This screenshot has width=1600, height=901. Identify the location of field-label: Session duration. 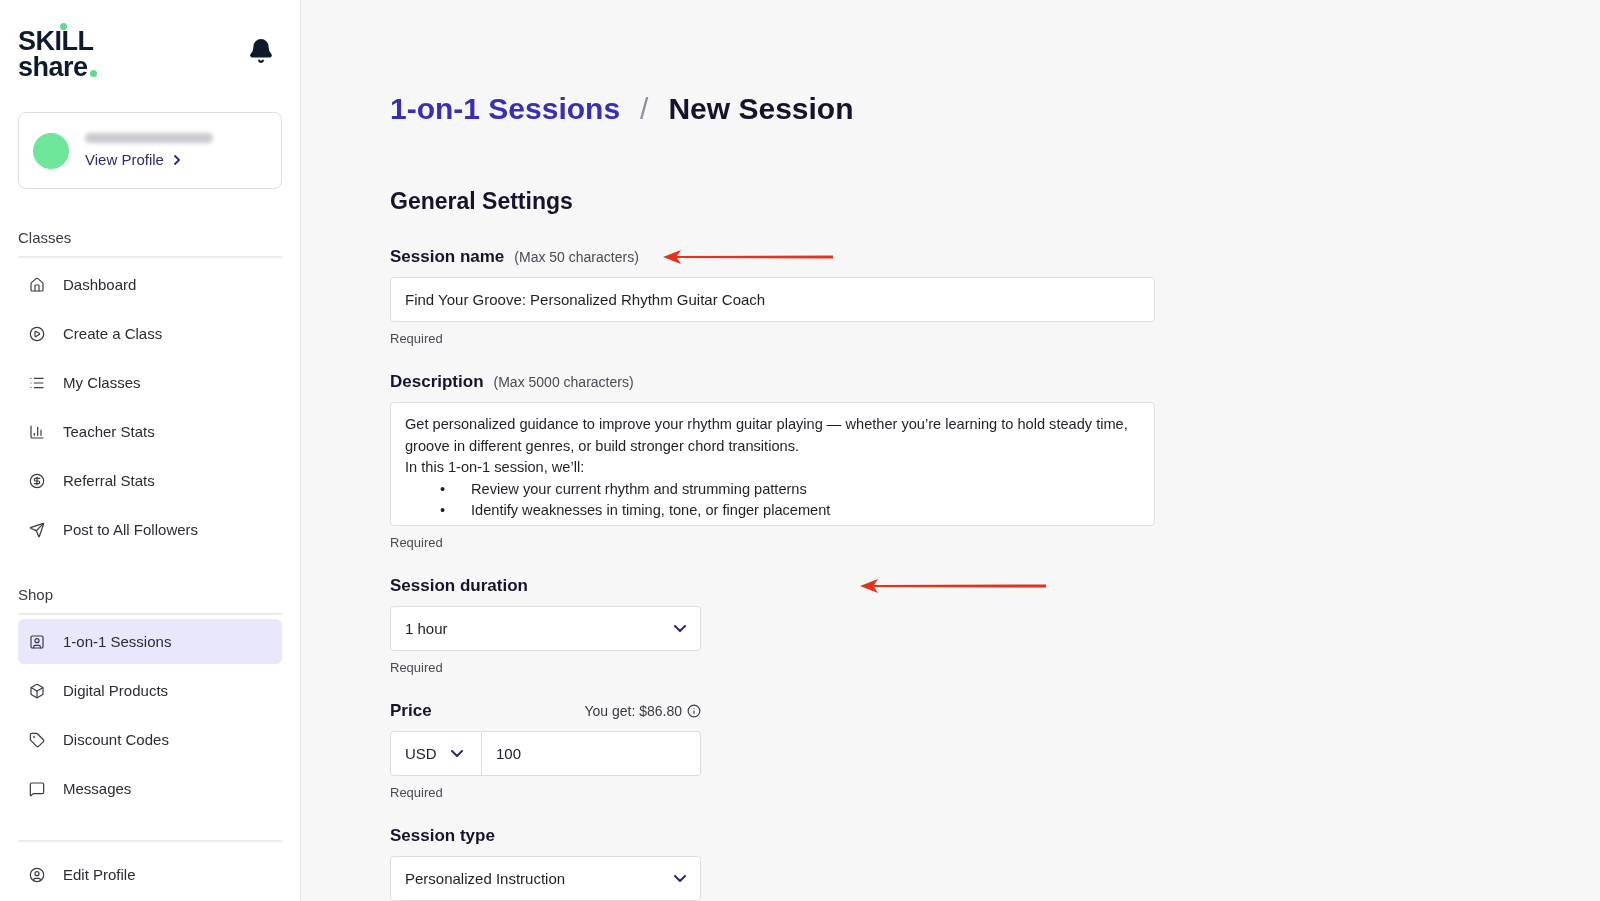
(459, 586).